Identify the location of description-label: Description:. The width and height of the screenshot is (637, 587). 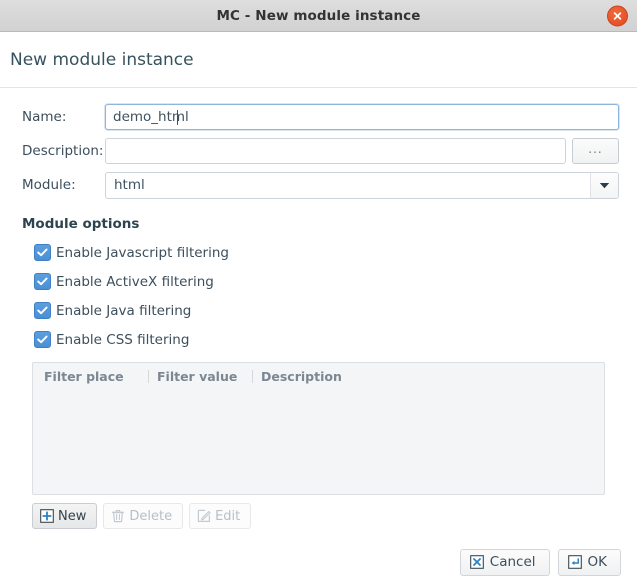
(63, 151).